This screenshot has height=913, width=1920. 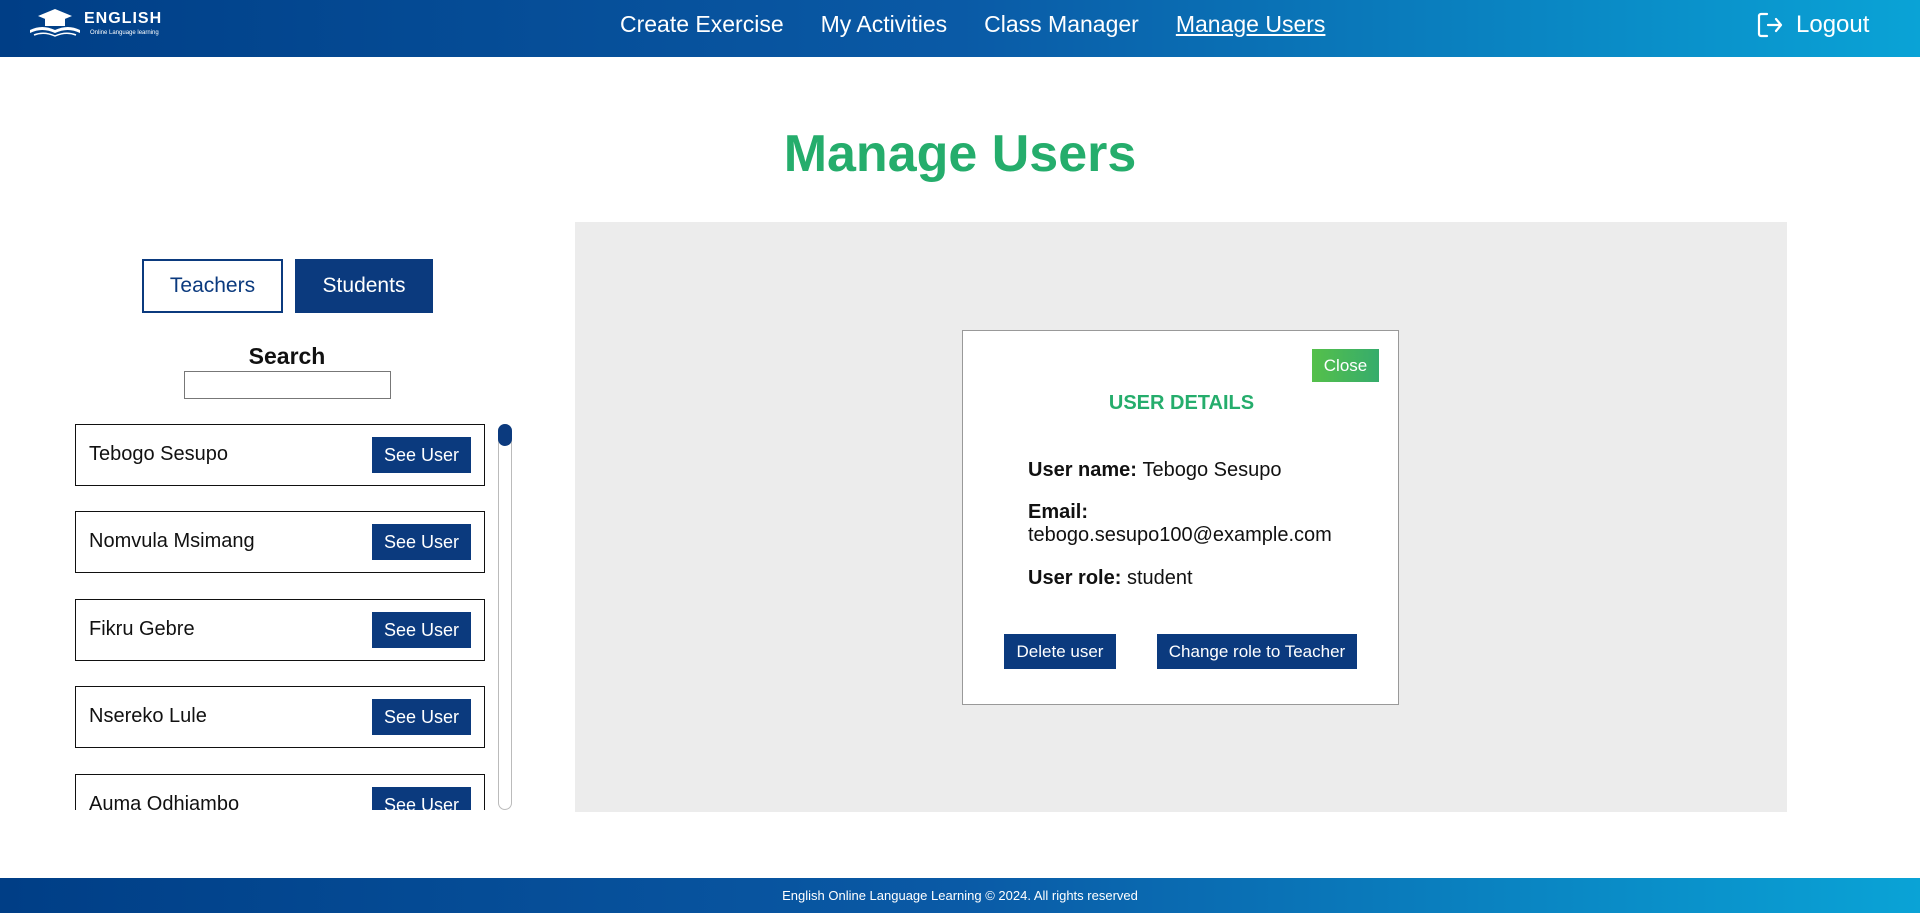 What do you see at coordinates (280, 455) in the screenshot?
I see `list-item: Tebogo Sesupo See User` at bounding box center [280, 455].